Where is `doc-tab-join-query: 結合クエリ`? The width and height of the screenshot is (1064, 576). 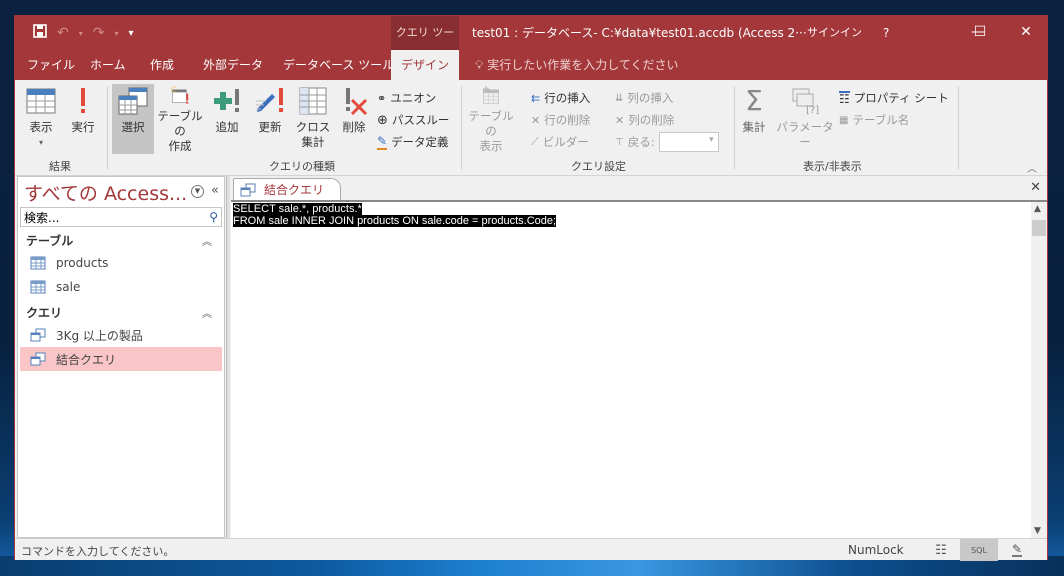 doc-tab-join-query: 結合クエリ is located at coordinates (287, 189).